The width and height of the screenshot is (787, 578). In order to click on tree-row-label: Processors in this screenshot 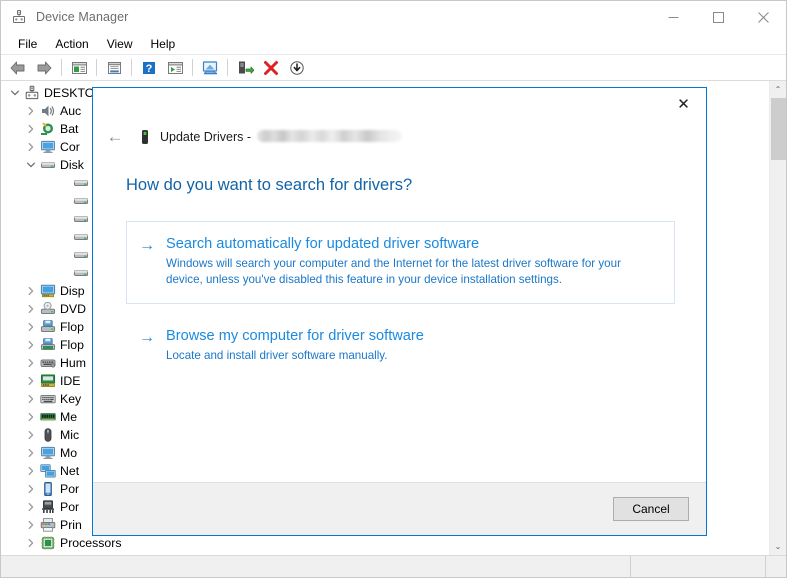, I will do `click(91, 543)`.